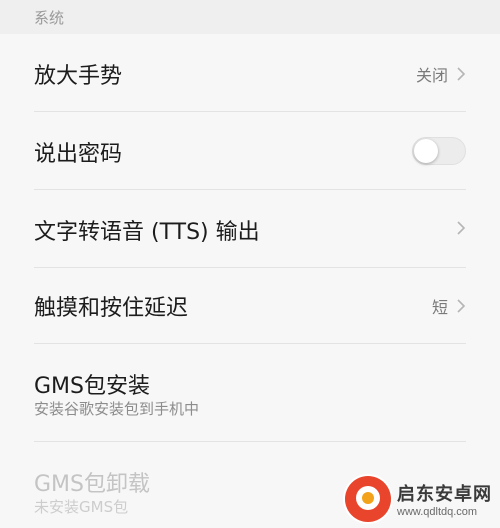 The width and height of the screenshot is (500, 528). I want to click on setting-right: 短, so click(449, 306).